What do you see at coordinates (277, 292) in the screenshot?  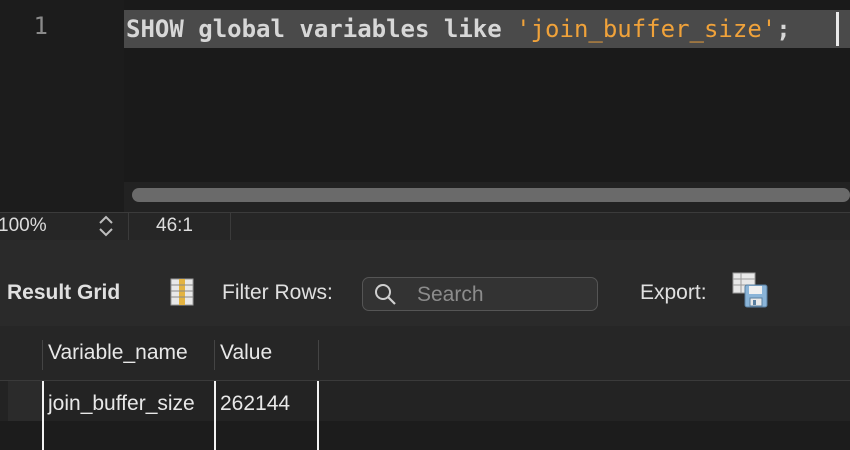 I see `filter-rows-label: Filter Rows:` at bounding box center [277, 292].